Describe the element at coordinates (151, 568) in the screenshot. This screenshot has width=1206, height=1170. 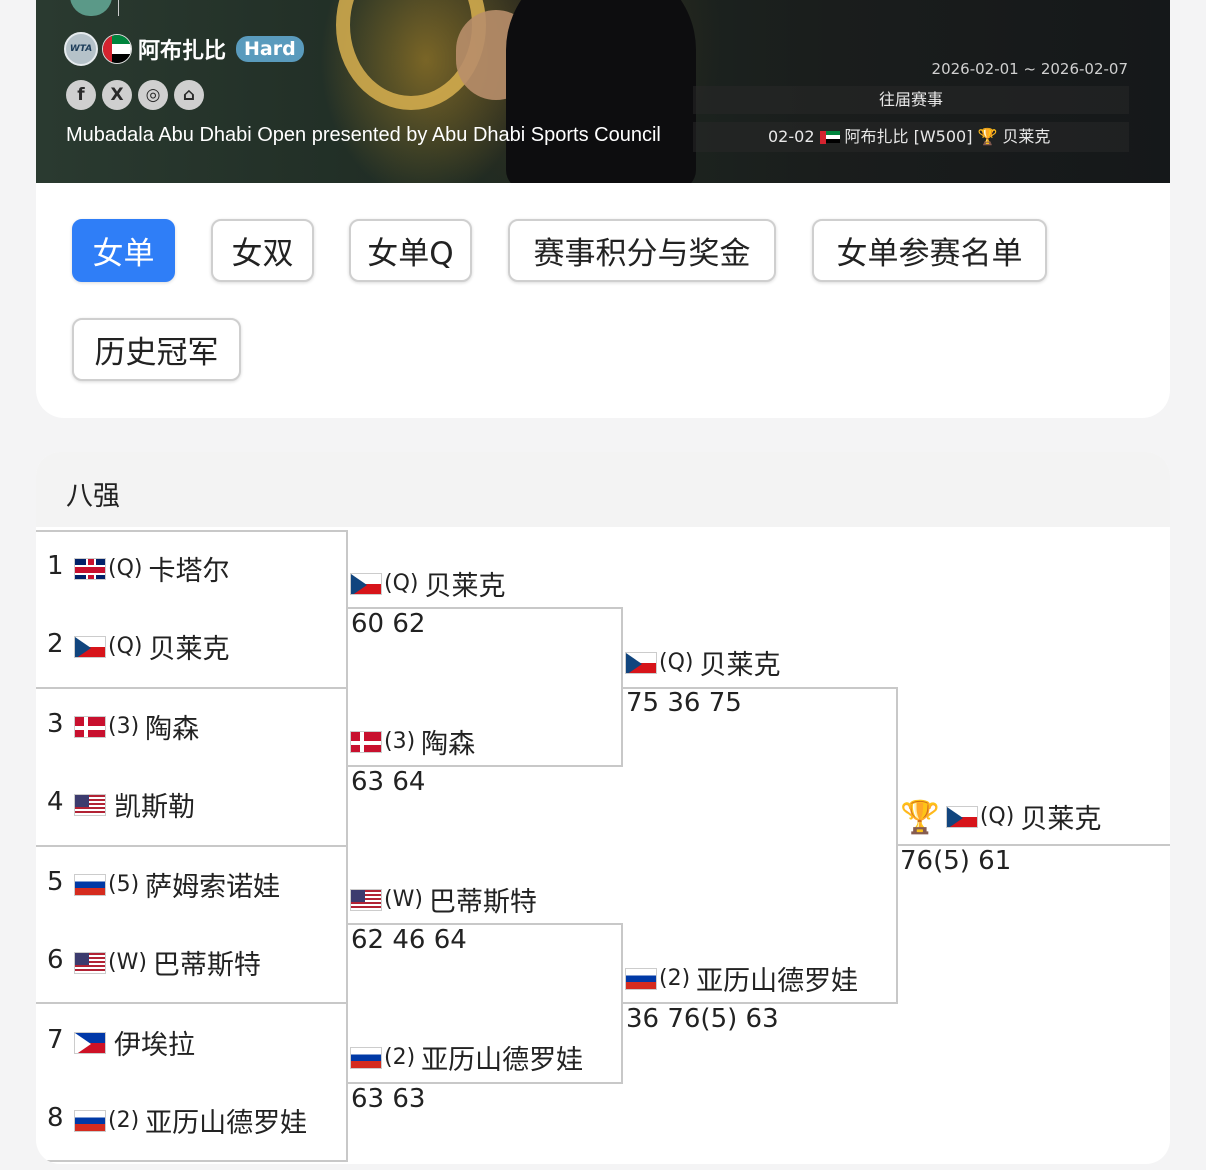
I see `player-entry: (Q) 卡塔尔` at that location.